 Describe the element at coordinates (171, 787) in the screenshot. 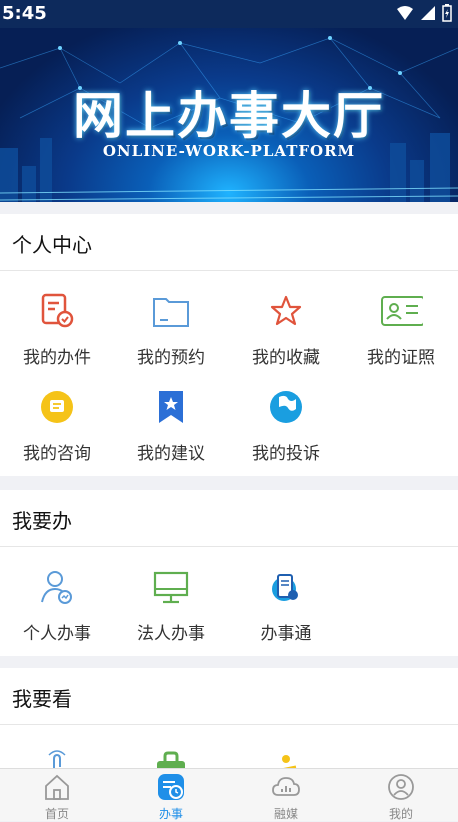

I see `task-clock-icon` at that location.